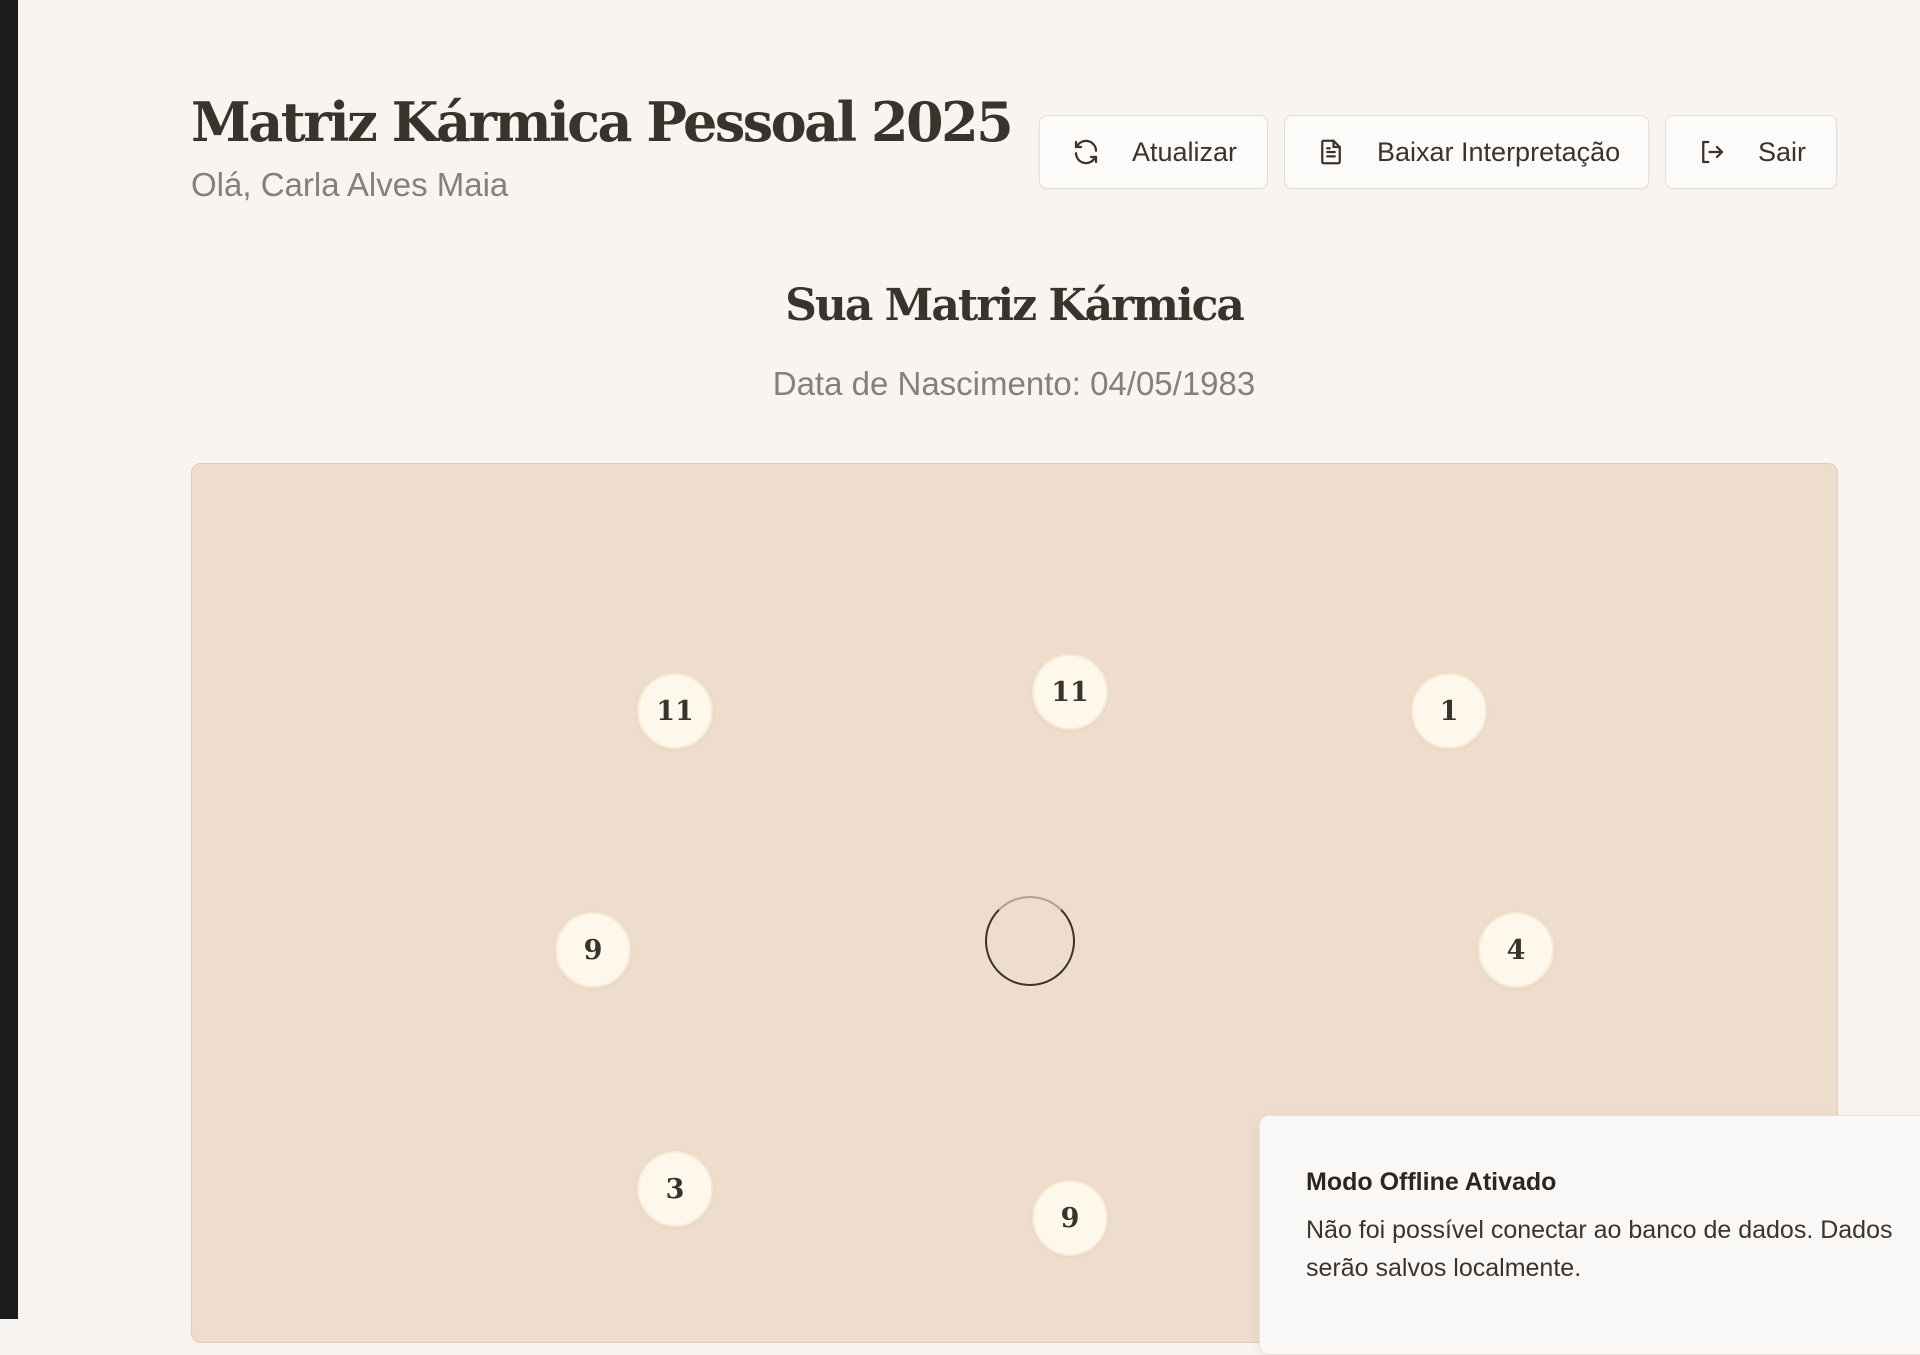 The height and width of the screenshot is (1355, 1920). I want to click on matrix-node-bottom-left: 3, so click(675, 1189).